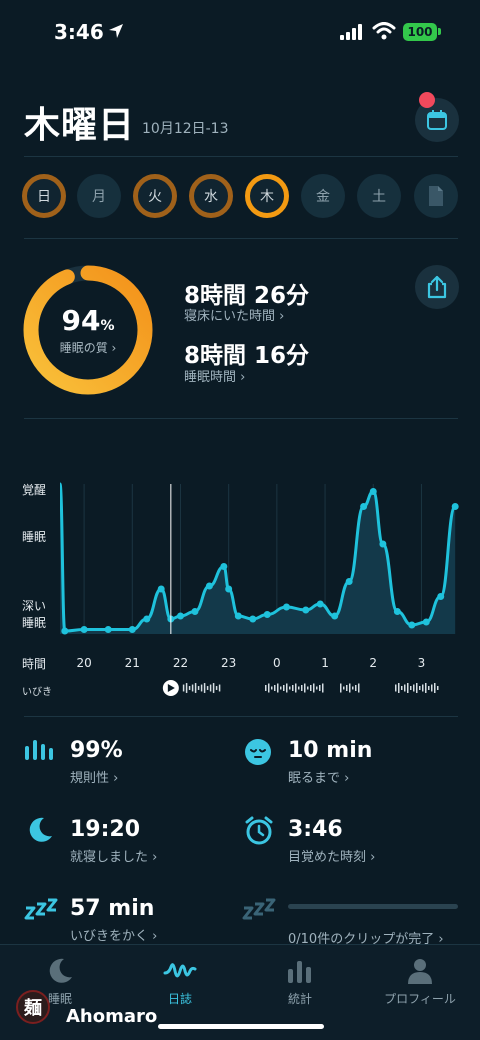 This screenshot has width=480, height=1040. I want to click on stat-value: 3:46, so click(315, 829).